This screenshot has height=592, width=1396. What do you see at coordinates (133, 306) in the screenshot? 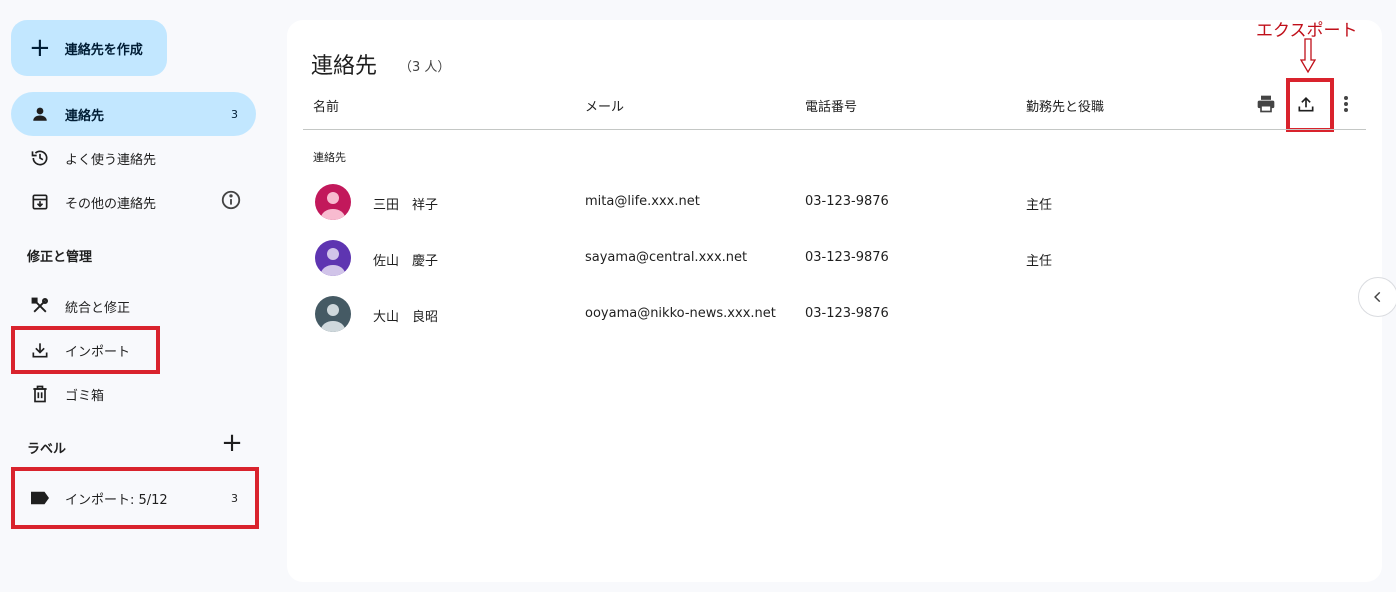
I see `sidebar-item-merge-fix: 統合と修正` at bounding box center [133, 306].